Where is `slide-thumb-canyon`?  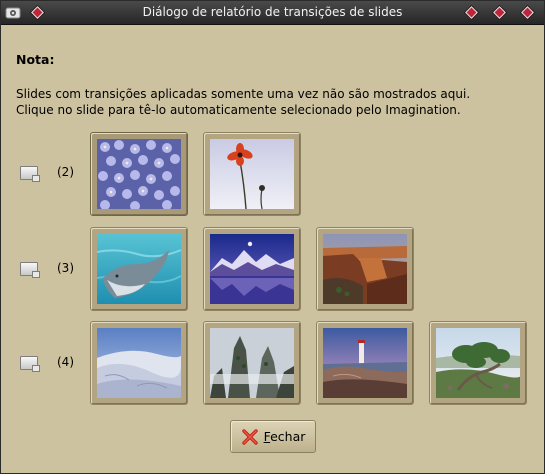
slide-thumb-canyon is located at coordinates (365, 269).